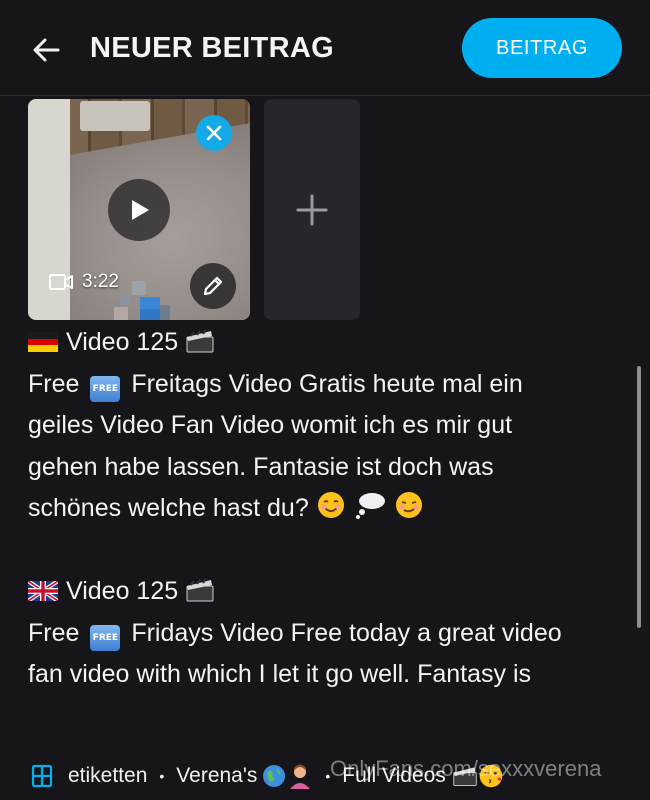 This screenshot has height=800, width=650. Describe the element at coordinates (318, 551) in the screenshot. I see `empty-line` at that location.